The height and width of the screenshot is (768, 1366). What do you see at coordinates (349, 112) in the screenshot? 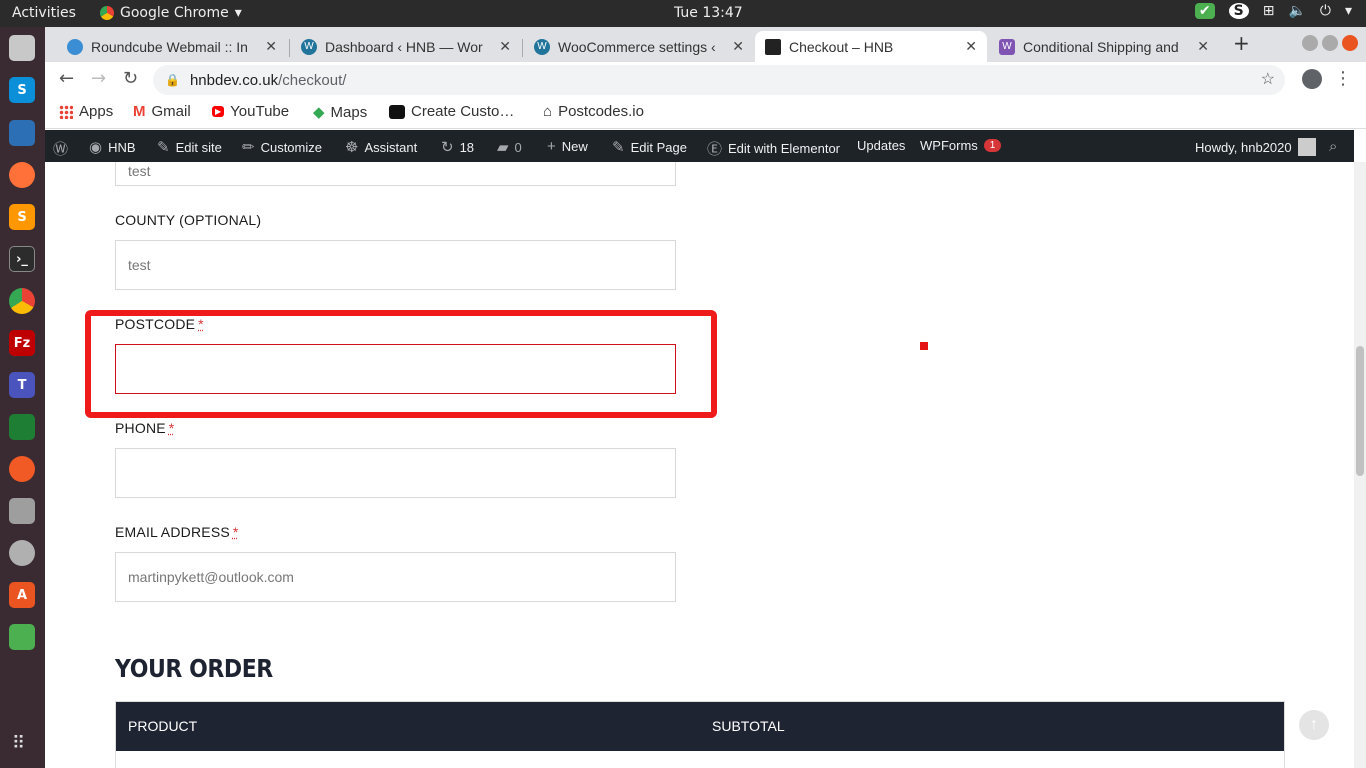
I see `bookmark-label: Maps` at bounding box center [349, 112].